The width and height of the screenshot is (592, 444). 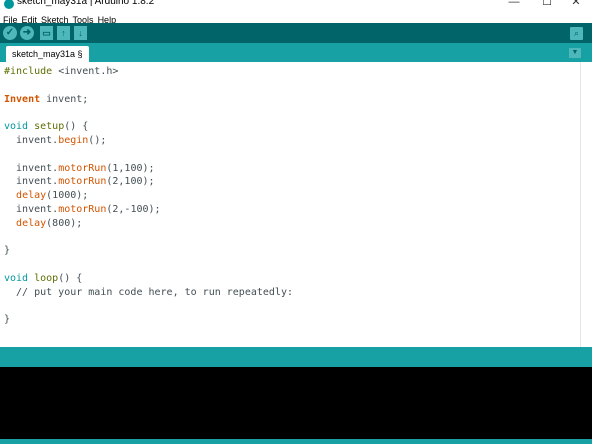 What do you see at coordinates (296, 17) in the screenshot?
I see `menu-bar: File Edit Sketch Tools Help` at bounding box center [296, 17].